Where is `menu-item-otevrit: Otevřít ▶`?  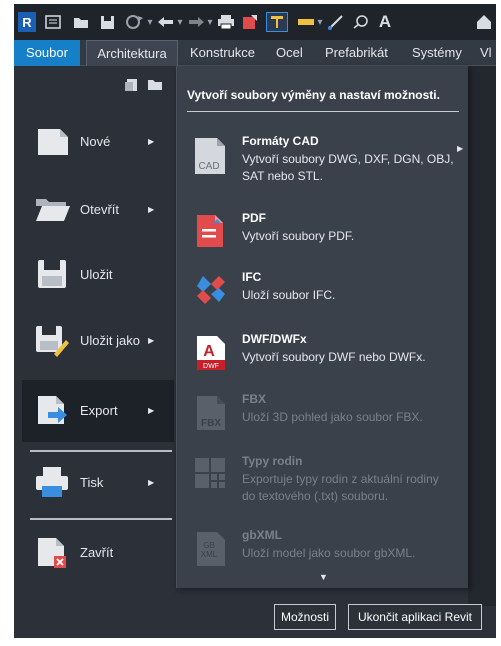 menu-item-otevrit: Otevřít ▶ is located at coordinates (98, 210).